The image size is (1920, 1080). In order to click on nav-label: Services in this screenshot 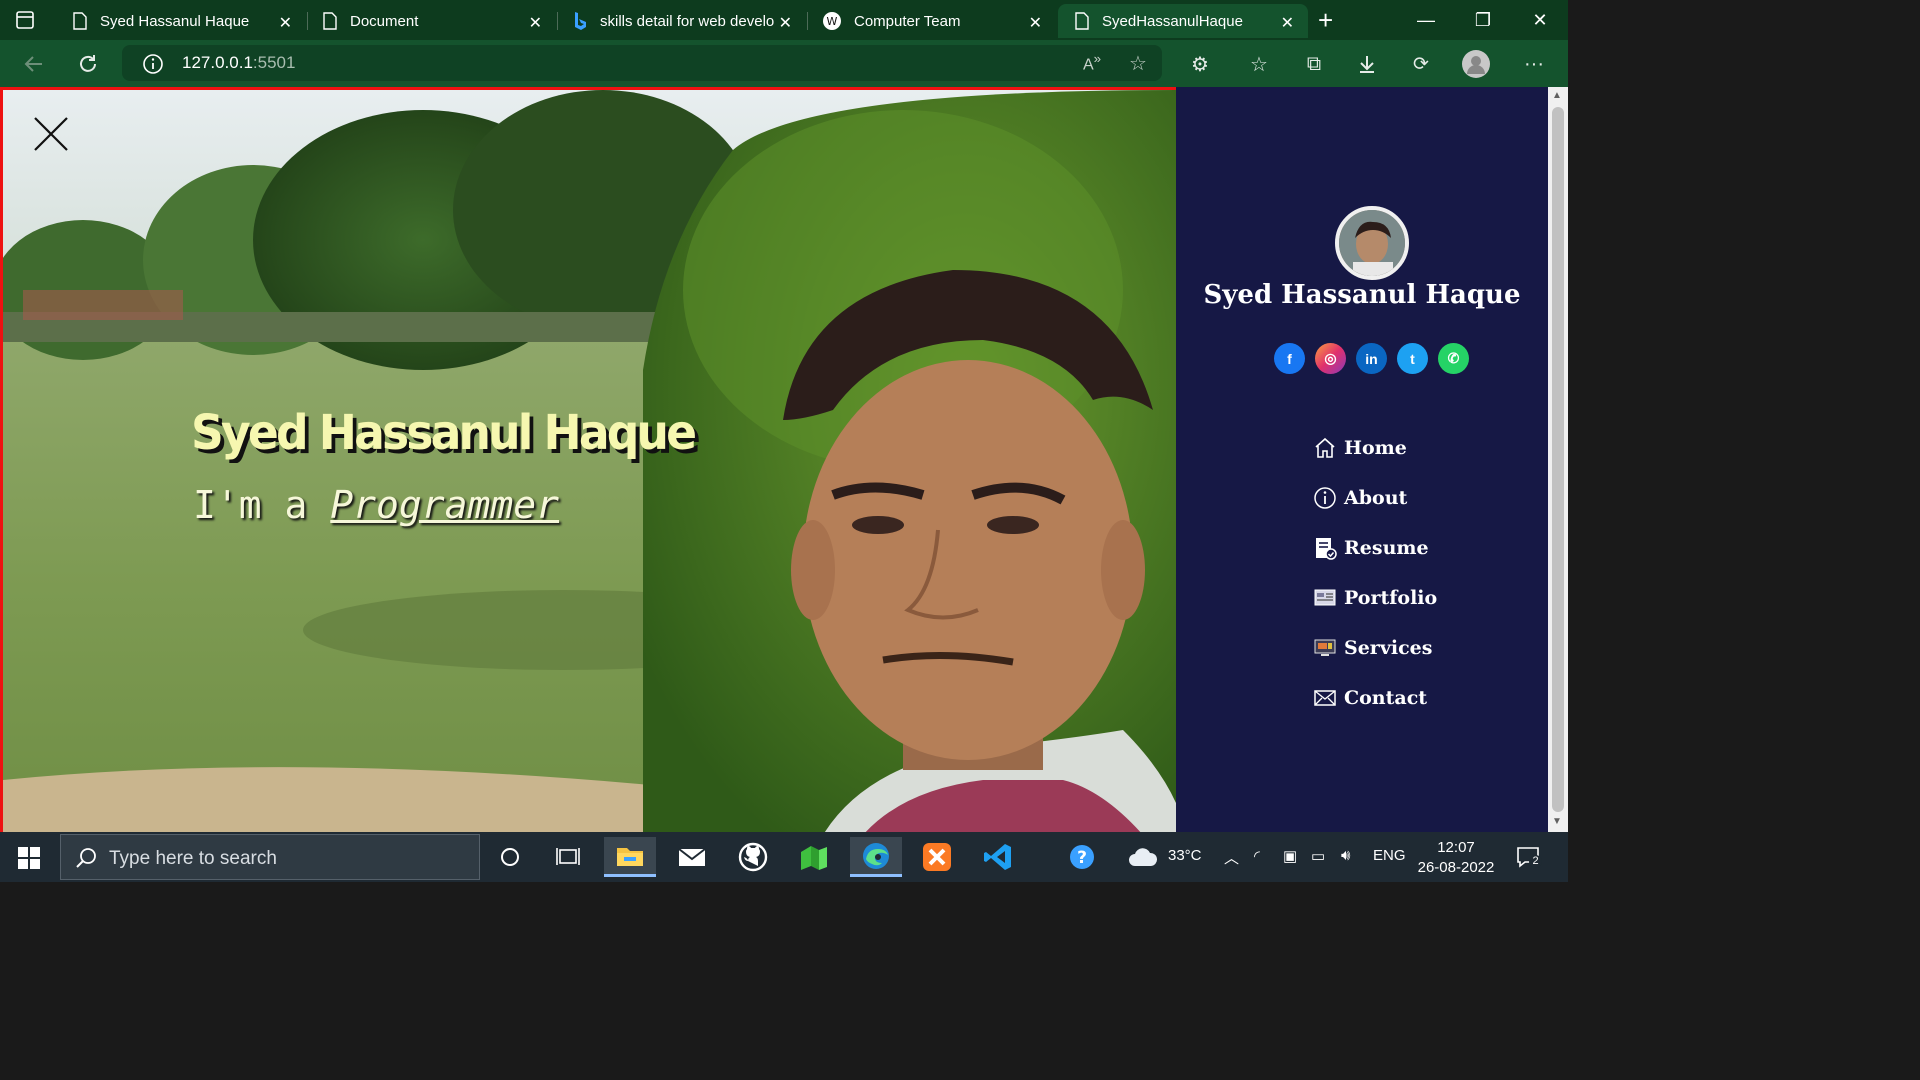, I will do `click(1388, 648)`.